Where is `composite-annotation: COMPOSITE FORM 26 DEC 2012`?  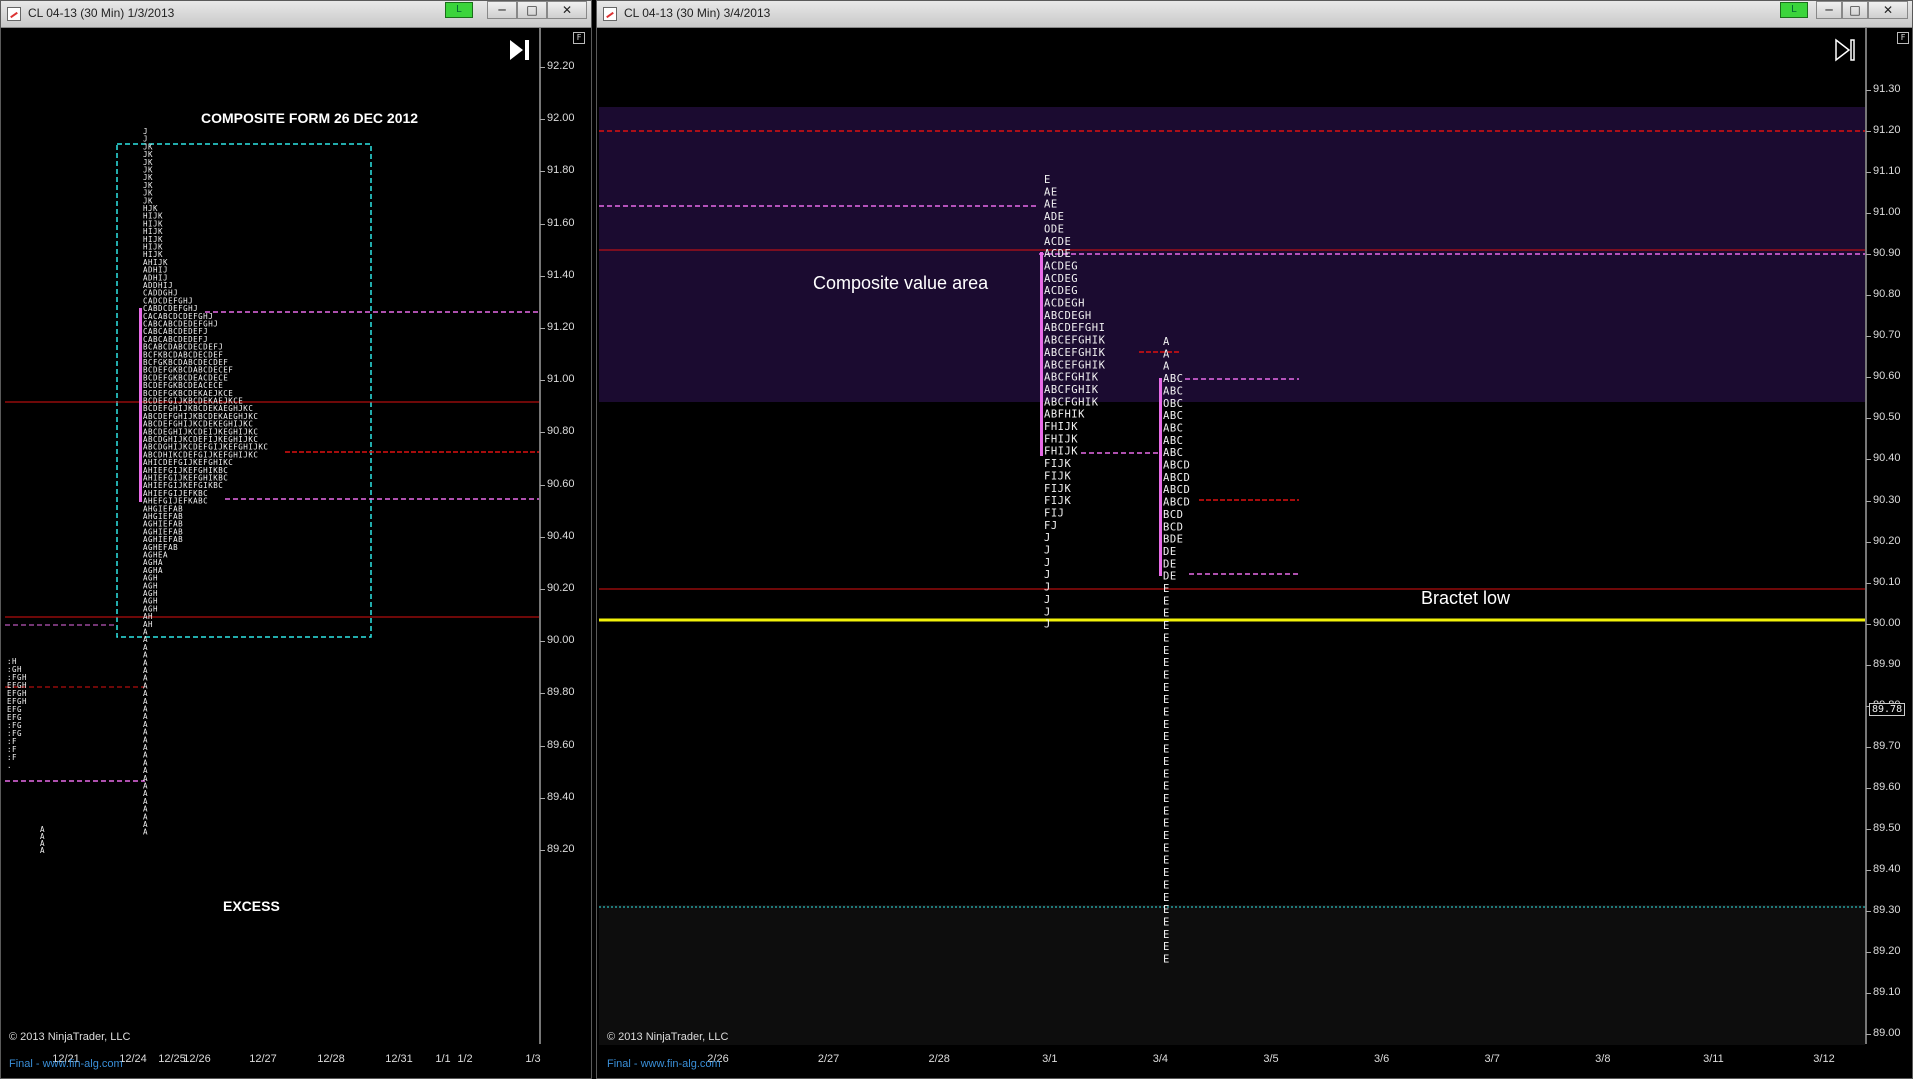
composite-annotation: COMPOSITE FORM 26 DEC 2012 is located at coordinates (310, 118).